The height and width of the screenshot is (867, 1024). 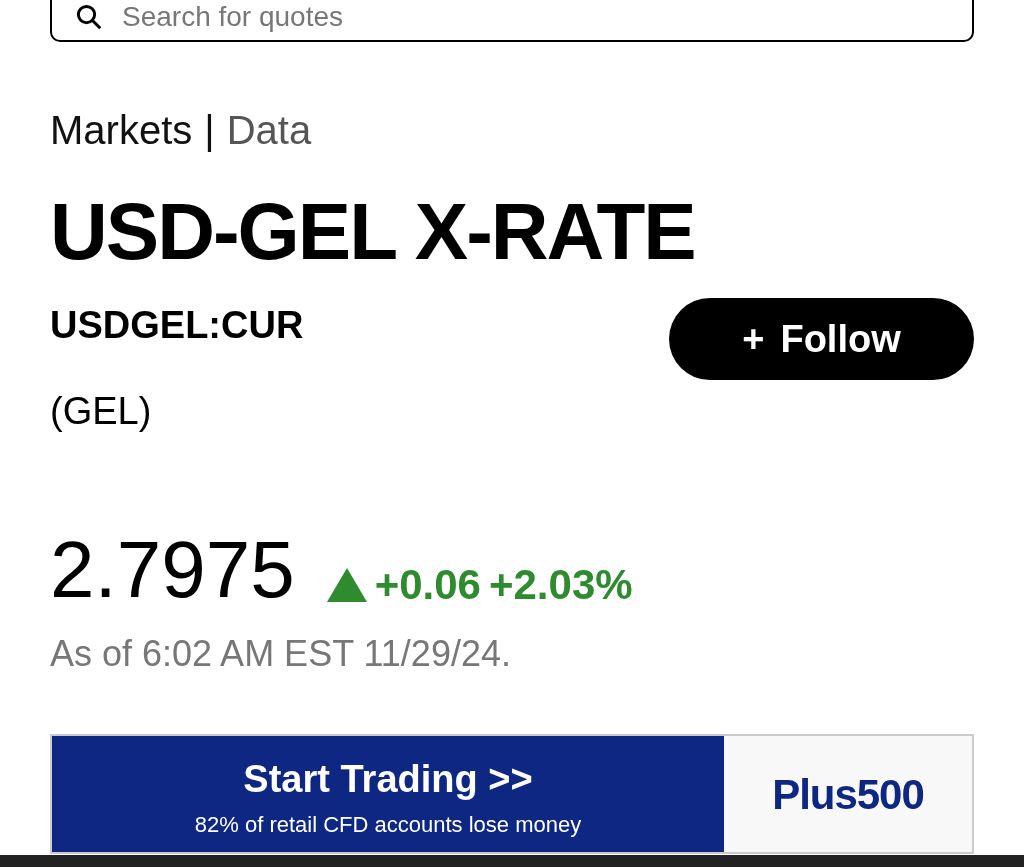 I want to click on page-title: USD-GEL X-RATE, so click(x=373, y=232).